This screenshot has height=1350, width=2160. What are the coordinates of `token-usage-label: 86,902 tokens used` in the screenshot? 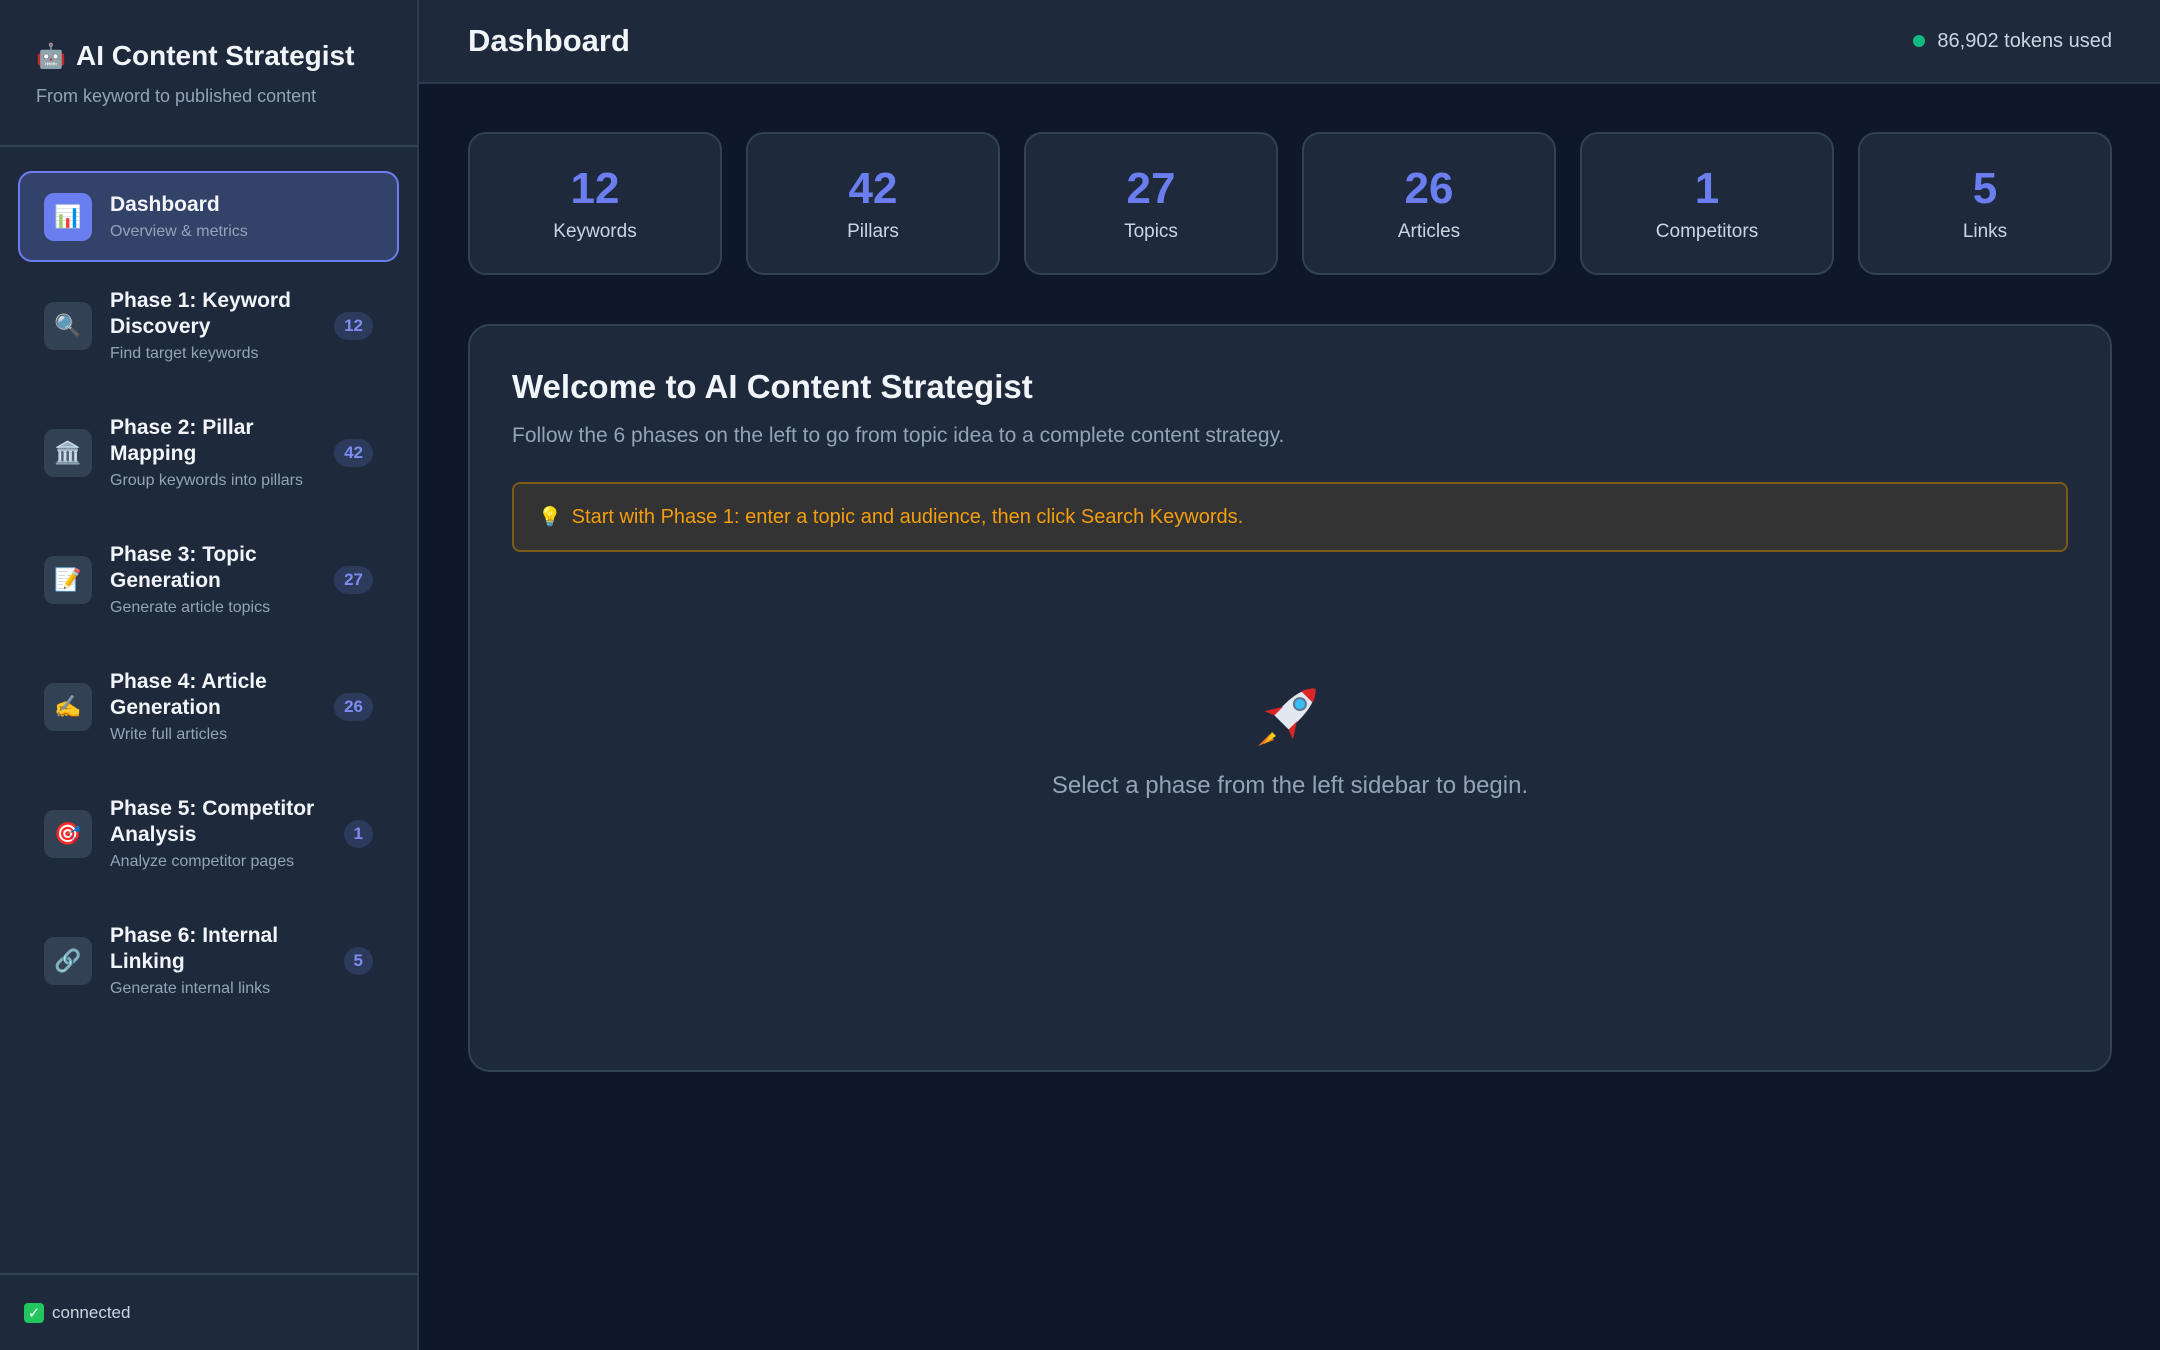 It's located at (2024, 40).